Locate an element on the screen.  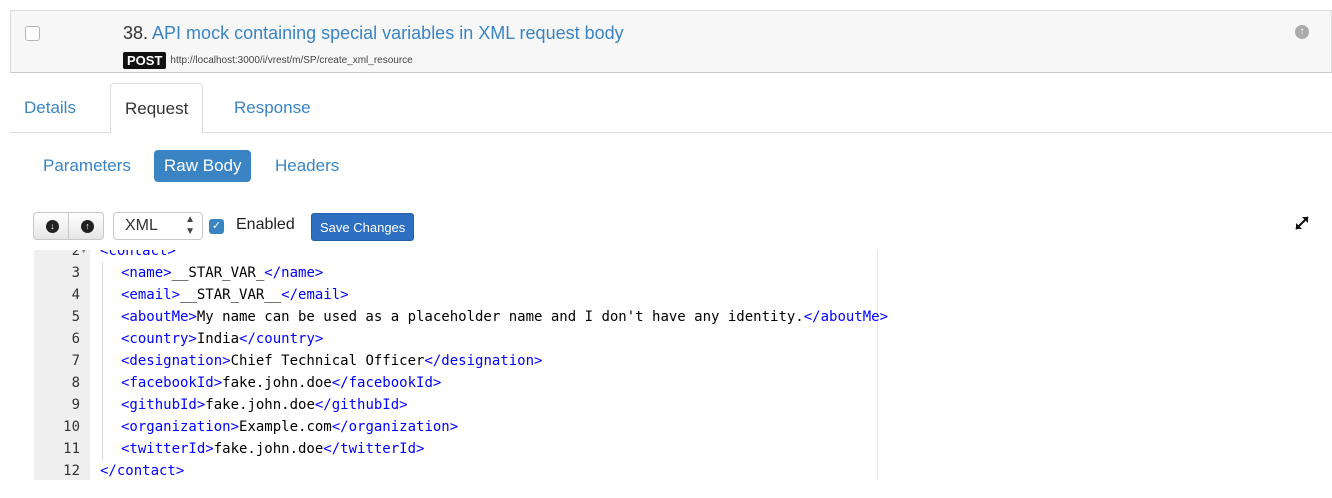
xml-tag: </country> is located at coordinates (281, 339).